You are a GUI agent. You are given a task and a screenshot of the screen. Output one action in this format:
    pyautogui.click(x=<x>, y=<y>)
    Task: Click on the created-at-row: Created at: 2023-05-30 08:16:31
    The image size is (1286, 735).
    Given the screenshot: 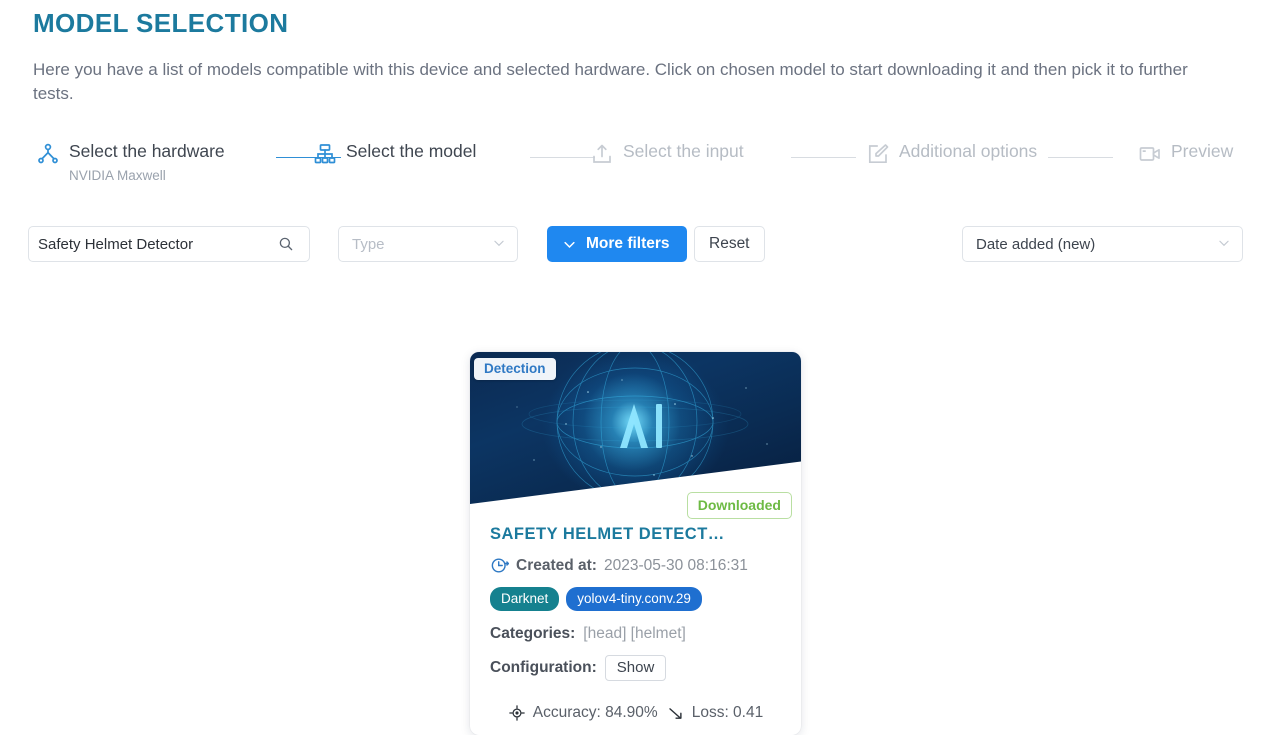 What is the action you would take?
    pyautogui.click(x=635, y=565)
    